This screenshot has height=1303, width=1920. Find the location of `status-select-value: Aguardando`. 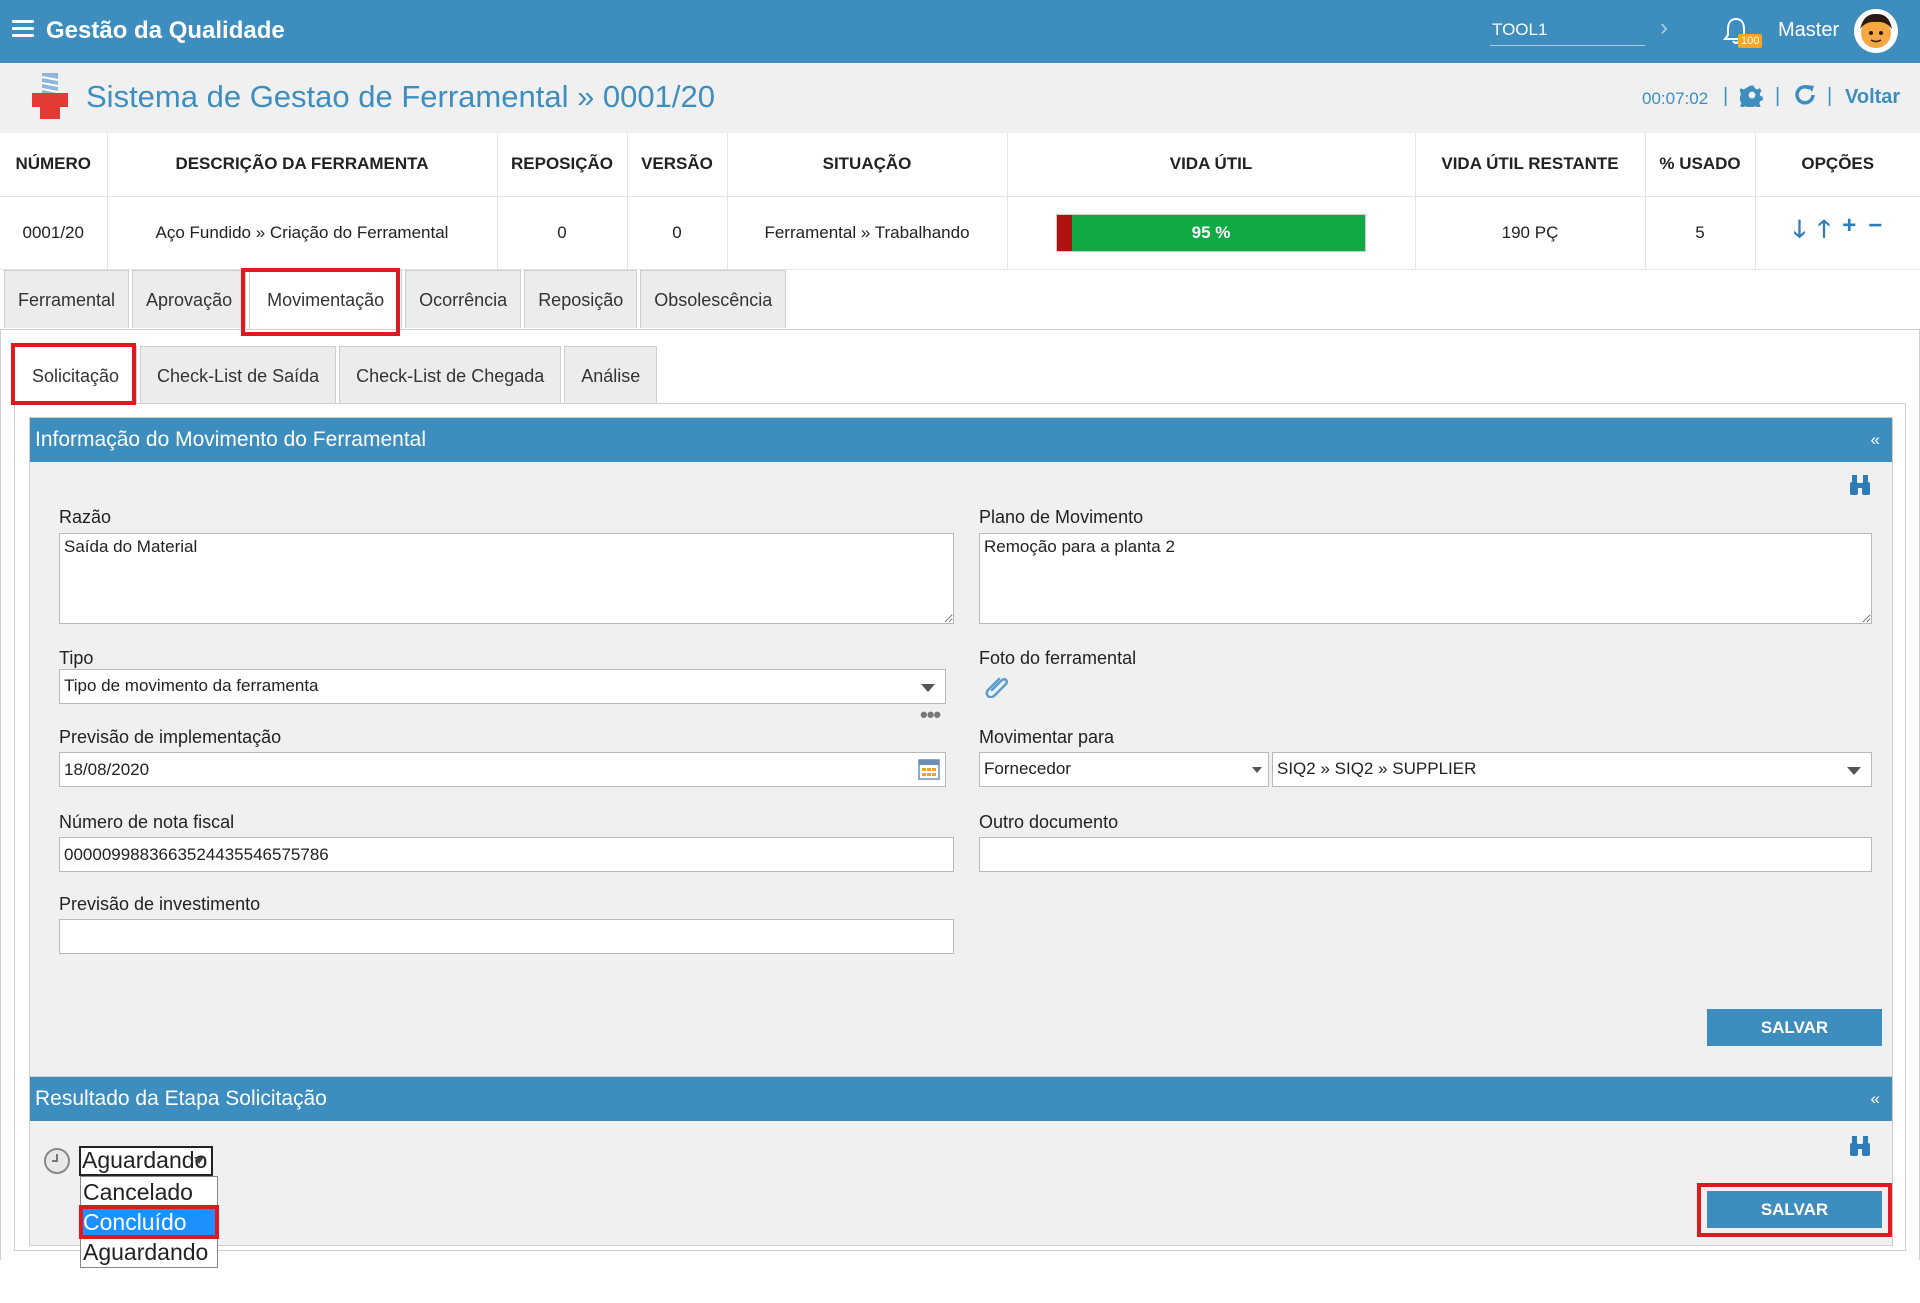

status-select-value: Aguardando is located at coordinates (145, 1160).